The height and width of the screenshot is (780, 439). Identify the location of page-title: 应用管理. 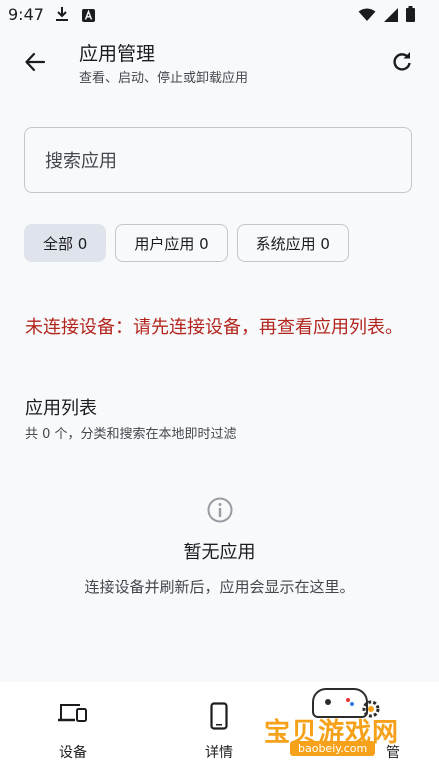
(117, 54).